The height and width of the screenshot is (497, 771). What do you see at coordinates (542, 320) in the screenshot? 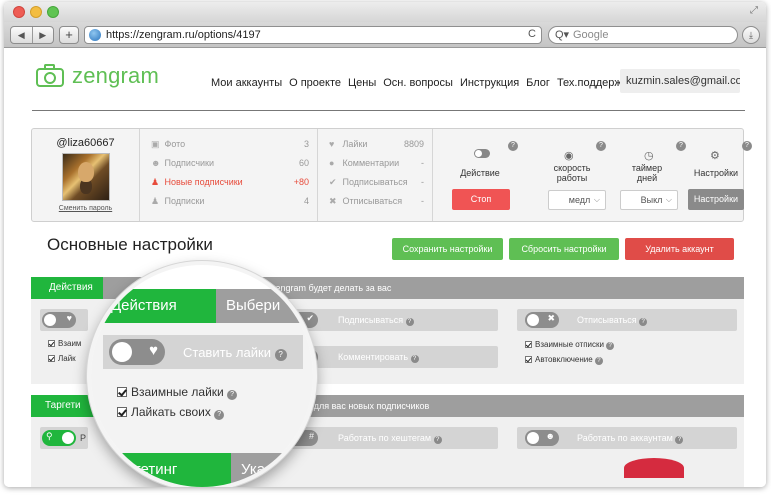
I see `unfollow-toggle: ✖` at bounding box center [542, 320].